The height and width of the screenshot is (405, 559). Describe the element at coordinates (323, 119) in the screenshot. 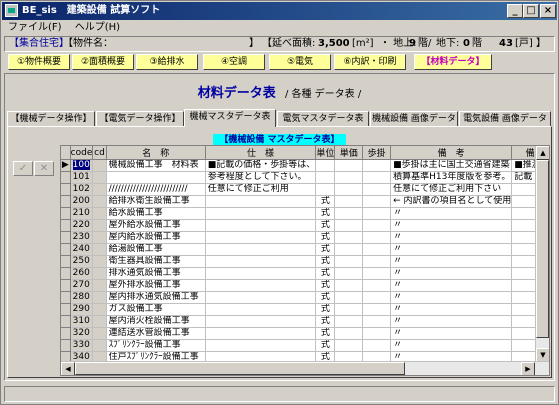

I see `tab-elec-master: 電気マスタデータ表` at that location.